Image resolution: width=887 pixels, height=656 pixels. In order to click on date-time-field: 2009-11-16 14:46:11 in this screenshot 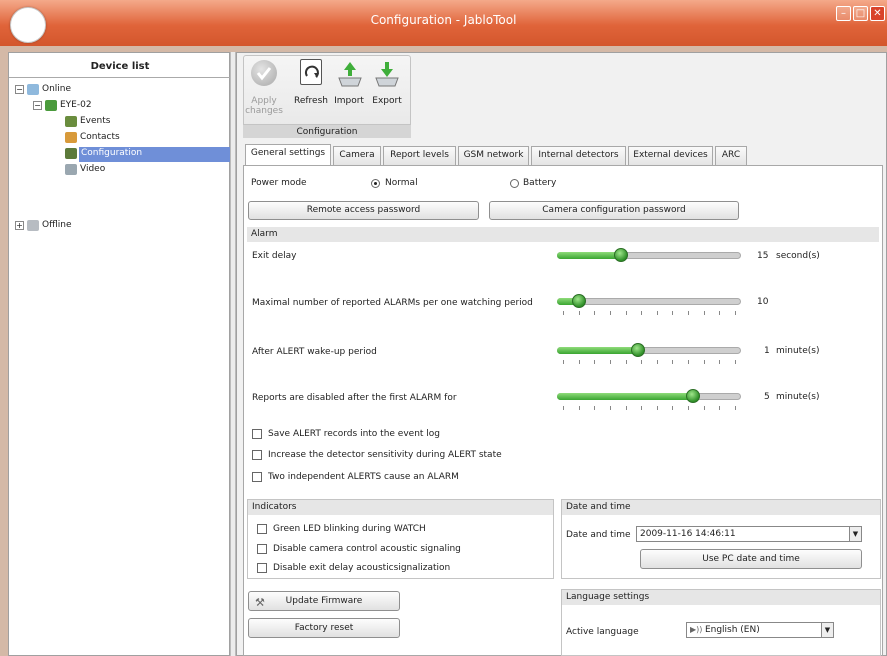, I will do `click(749, 534)`.